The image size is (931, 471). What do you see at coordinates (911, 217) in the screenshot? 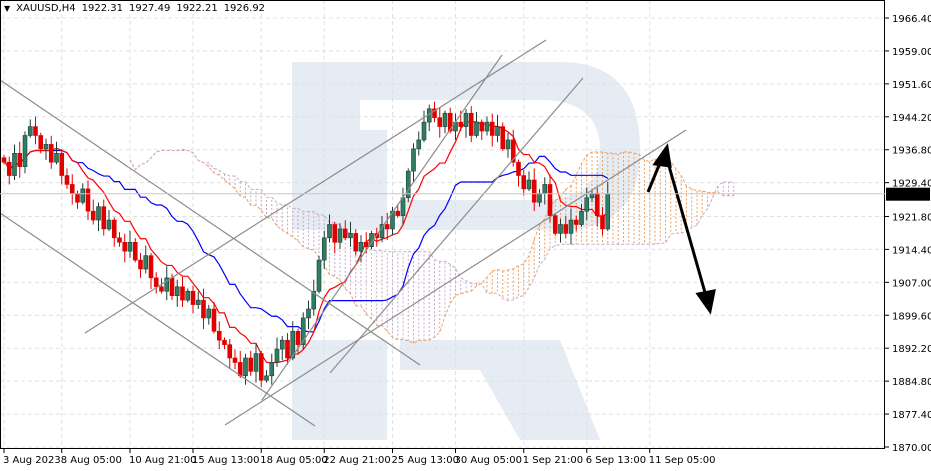
I see `y-tick-label: 1921.80` at bounding box center [911, 217].